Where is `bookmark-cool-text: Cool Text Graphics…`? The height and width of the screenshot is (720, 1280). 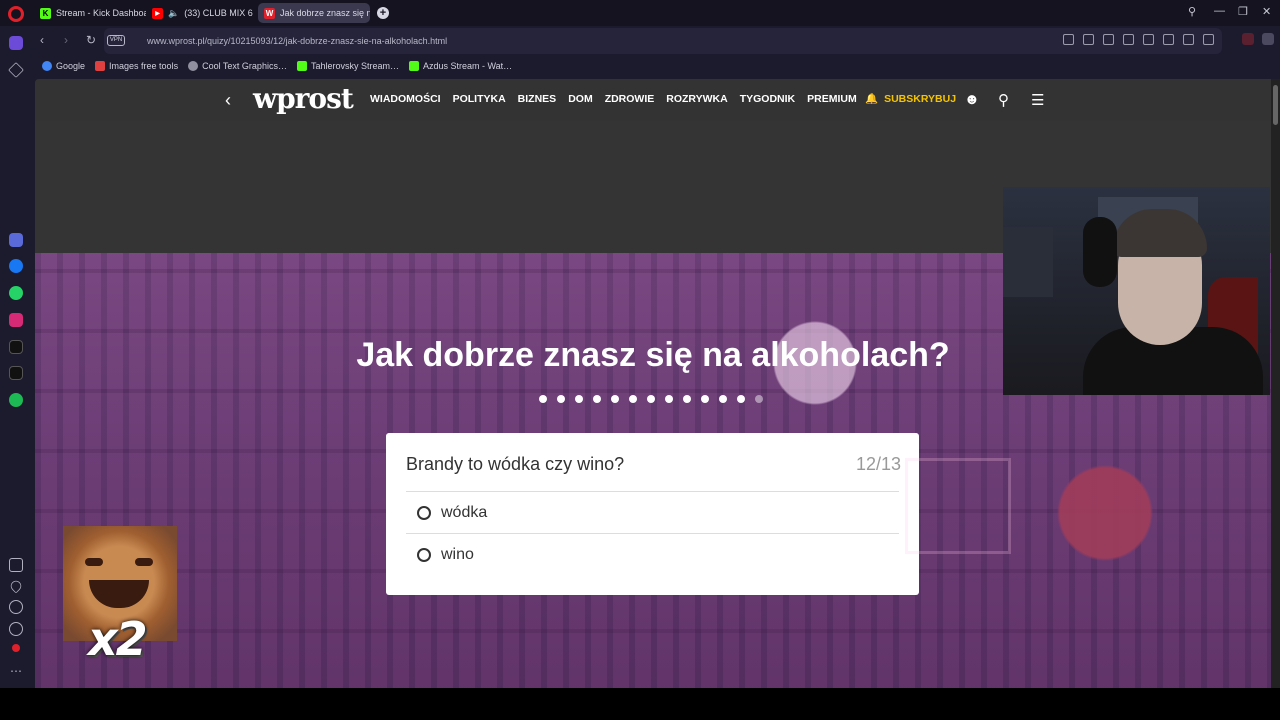
bookmark-cool-text: Cool Text Graphics… is located at coordinates (237, 66).